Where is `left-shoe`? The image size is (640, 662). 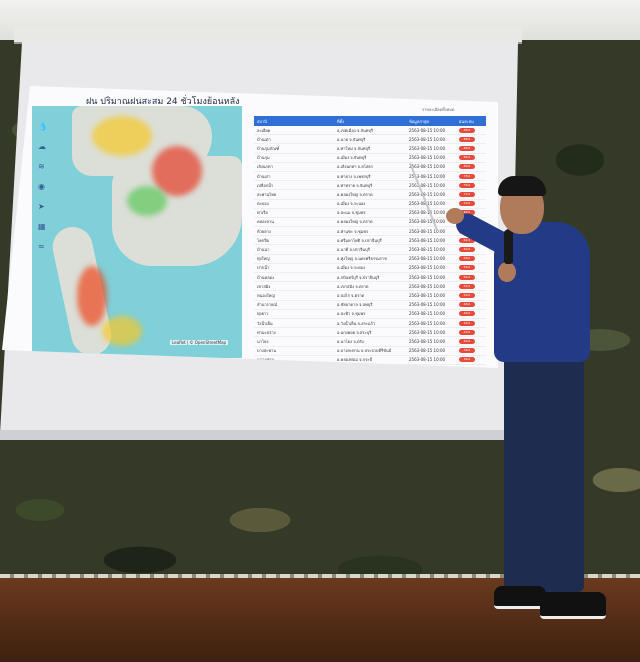 left-shoe is located at coordinates (520, 597).